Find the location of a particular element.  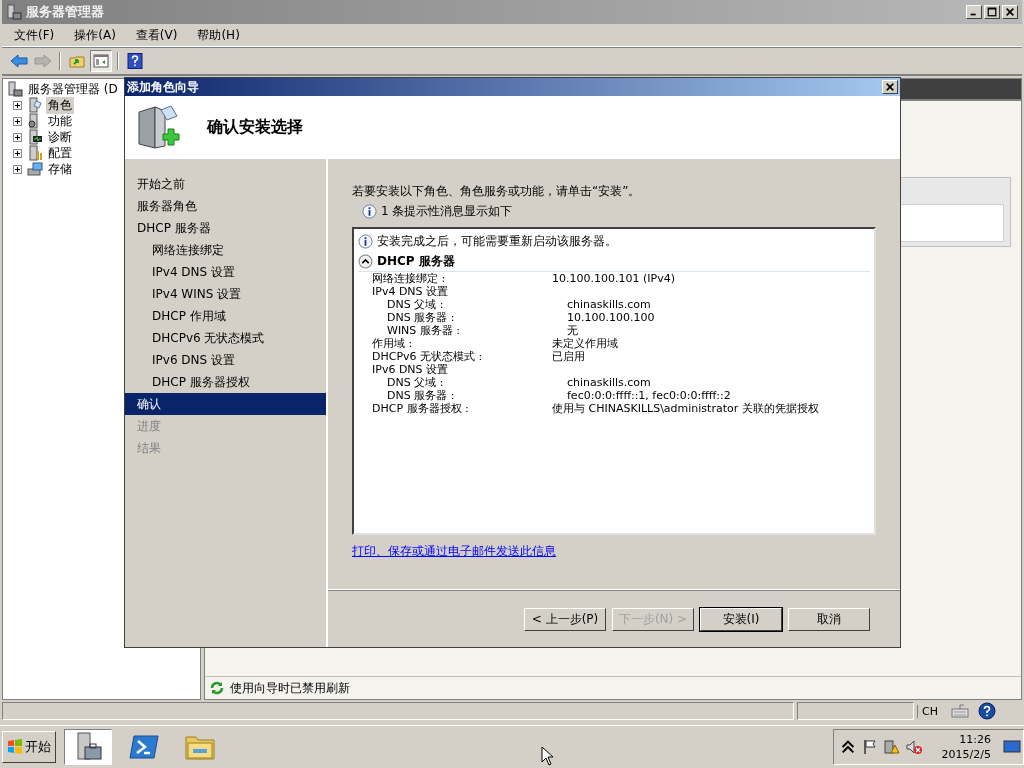

server-tools-icon is located at coordinates (35, 153).